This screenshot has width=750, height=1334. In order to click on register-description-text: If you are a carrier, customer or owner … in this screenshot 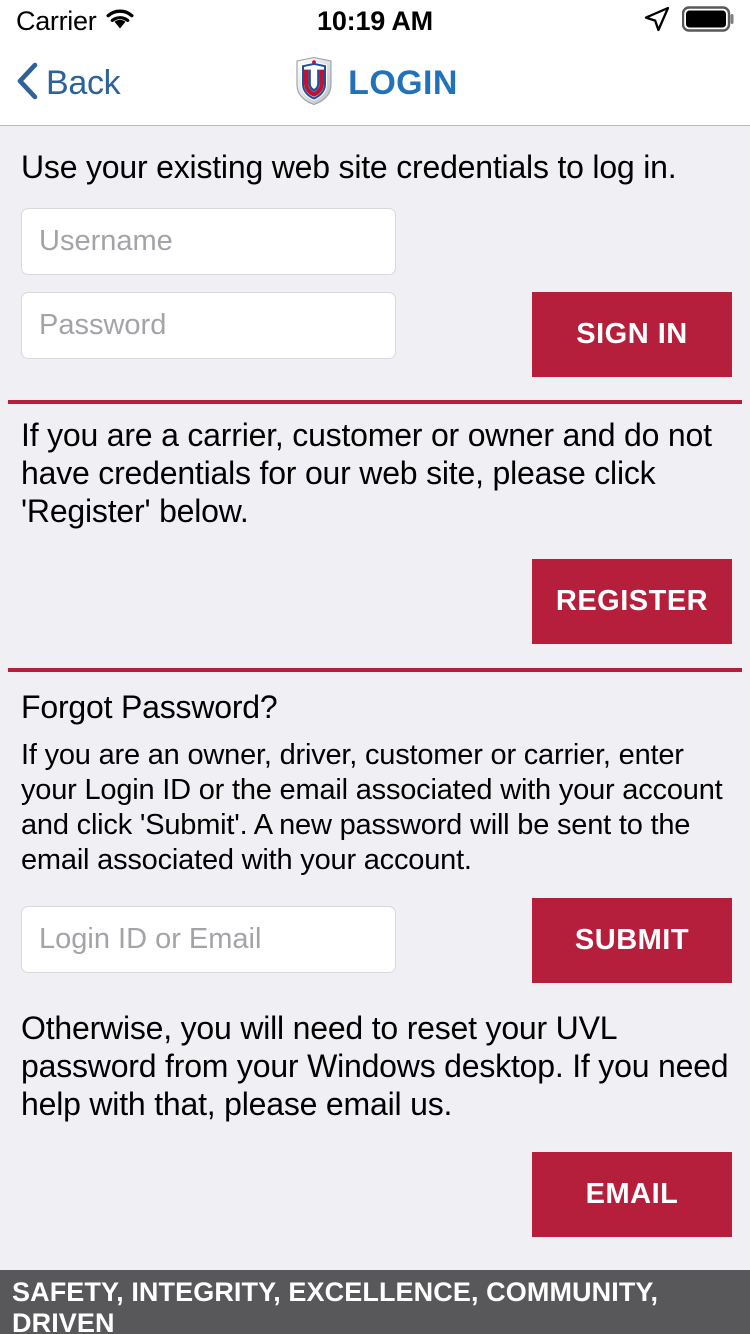, I will do `click(366, 473)`.